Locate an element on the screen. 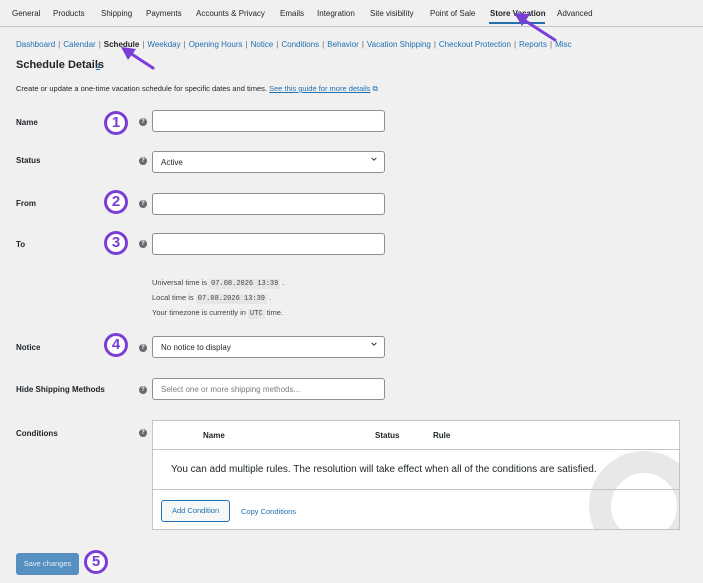  subnav-calendar: Calendar is located at coordinates (79, 44).